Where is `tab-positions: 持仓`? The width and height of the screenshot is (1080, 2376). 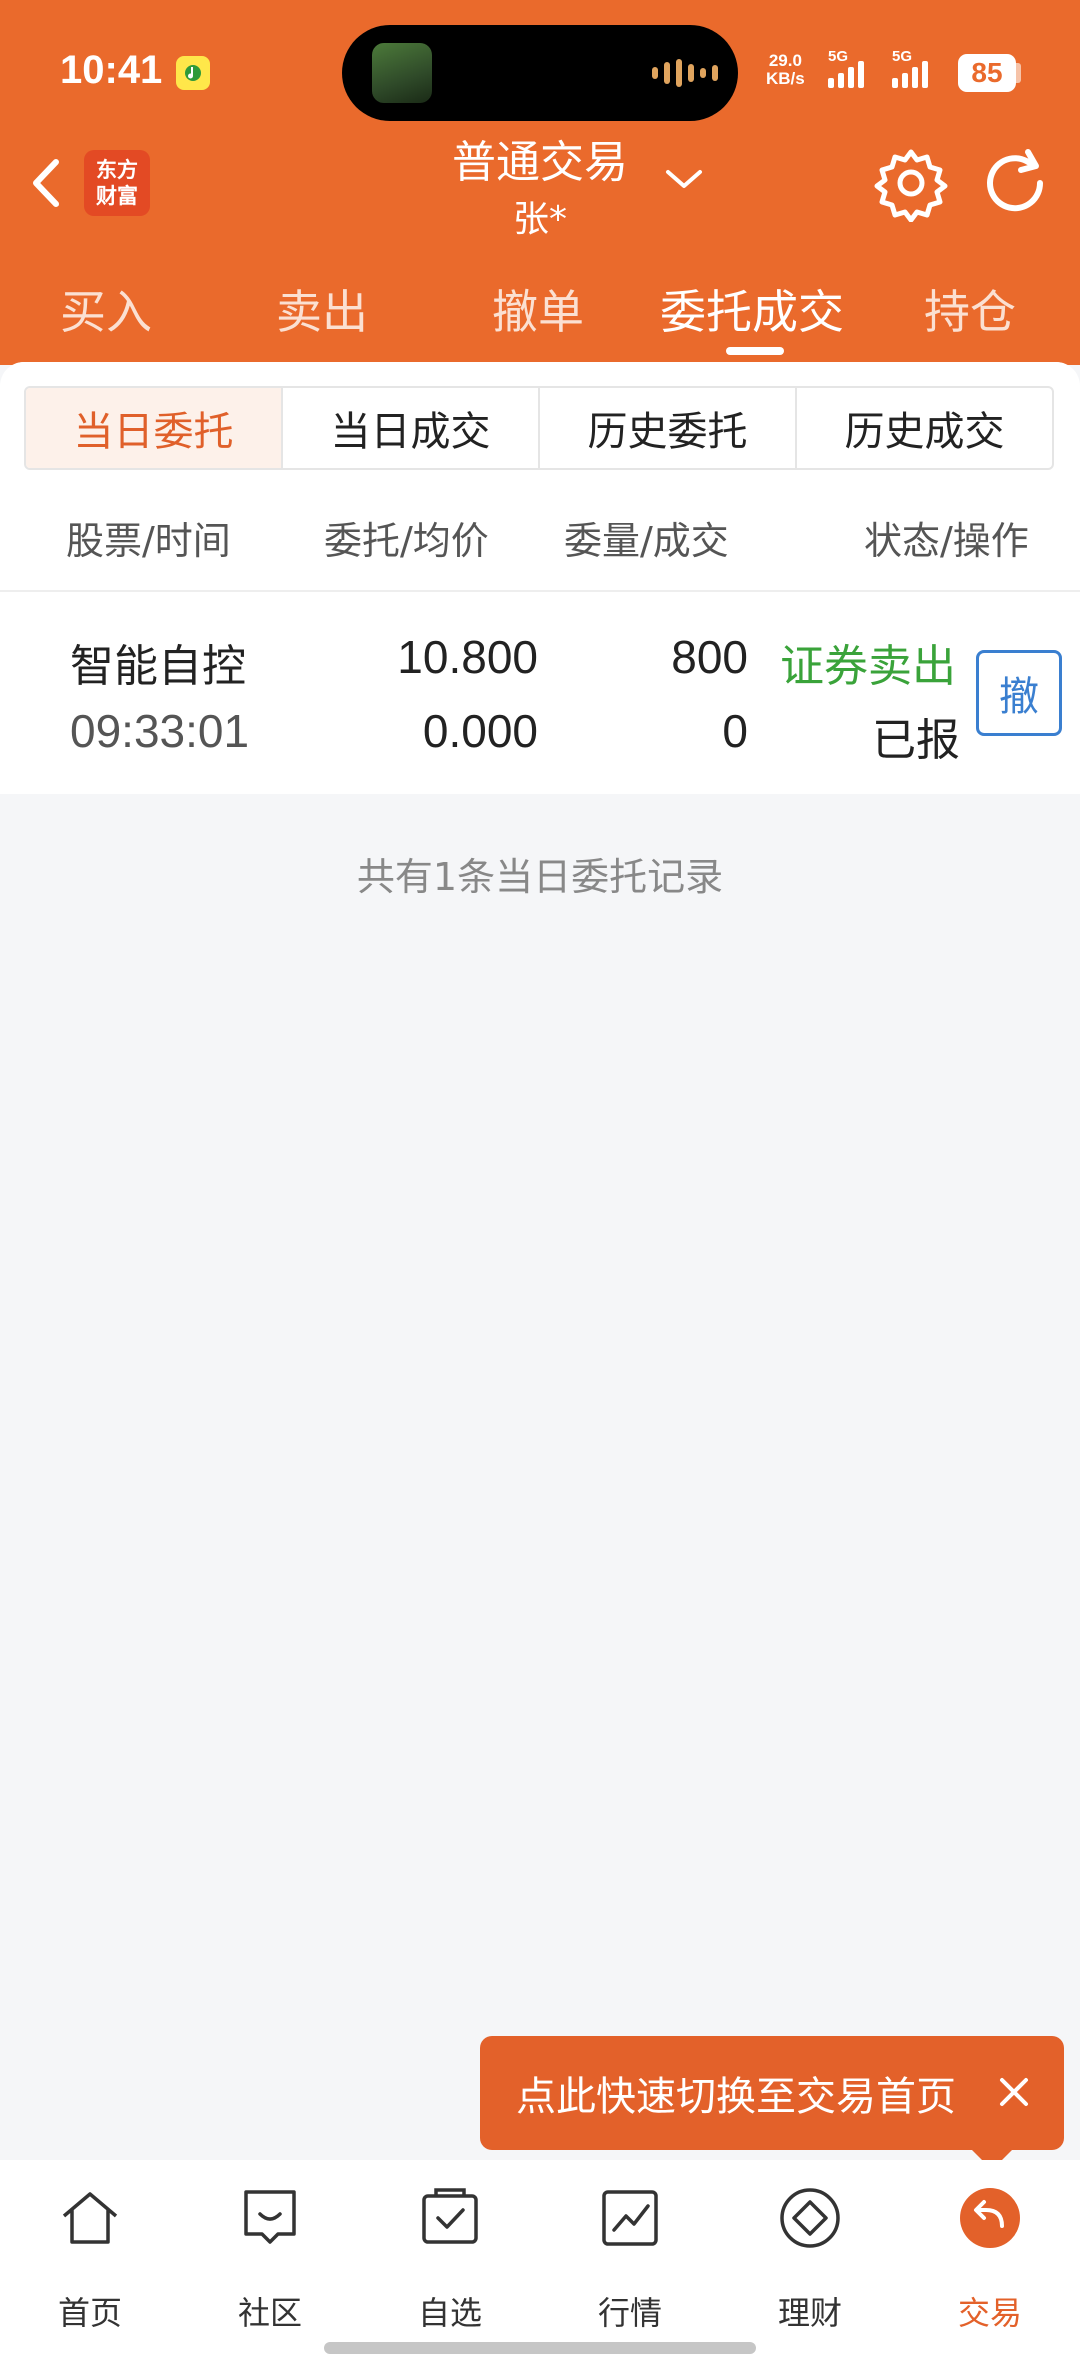 tab-positions: 持仓 is located at coordinates (970, 309).